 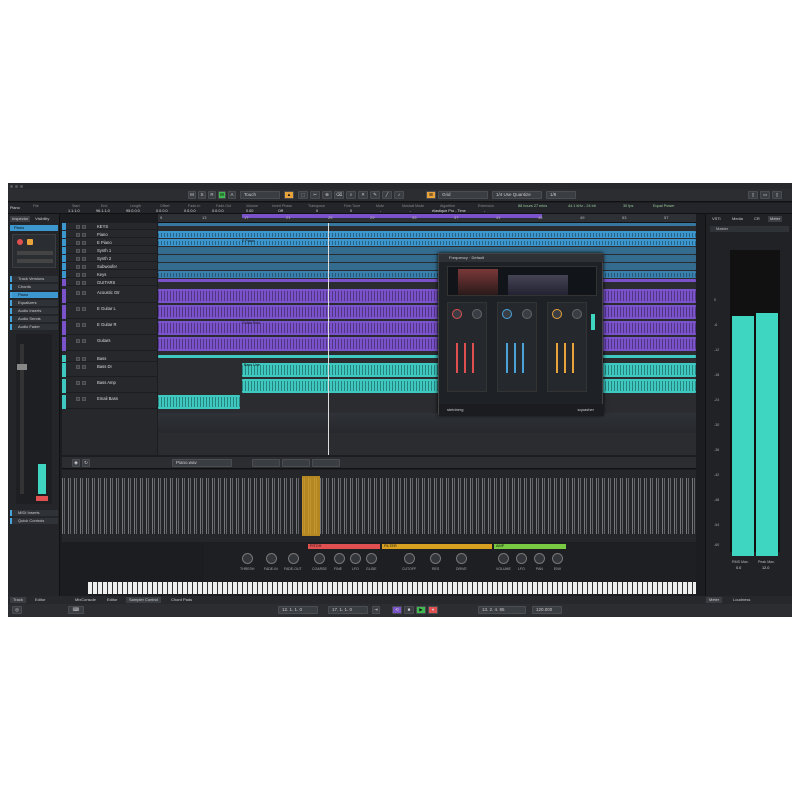 What do you see at coordinates (109, 370) in the screenshot?
I see `track-row: Bass DI` at bounding box center [109, 370].